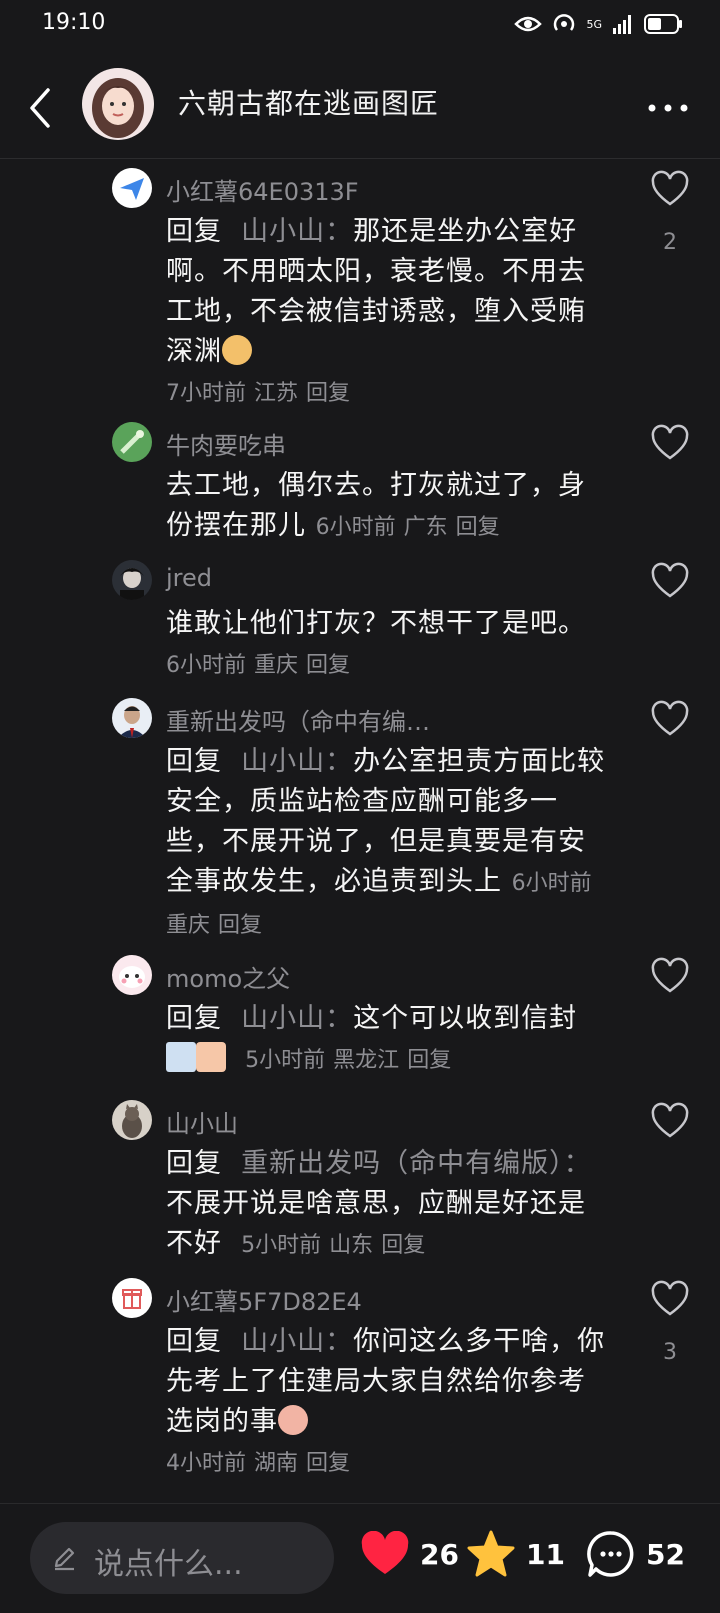  I want to click on comment-text-line1: 办公室担责方面, so click(451, 761).